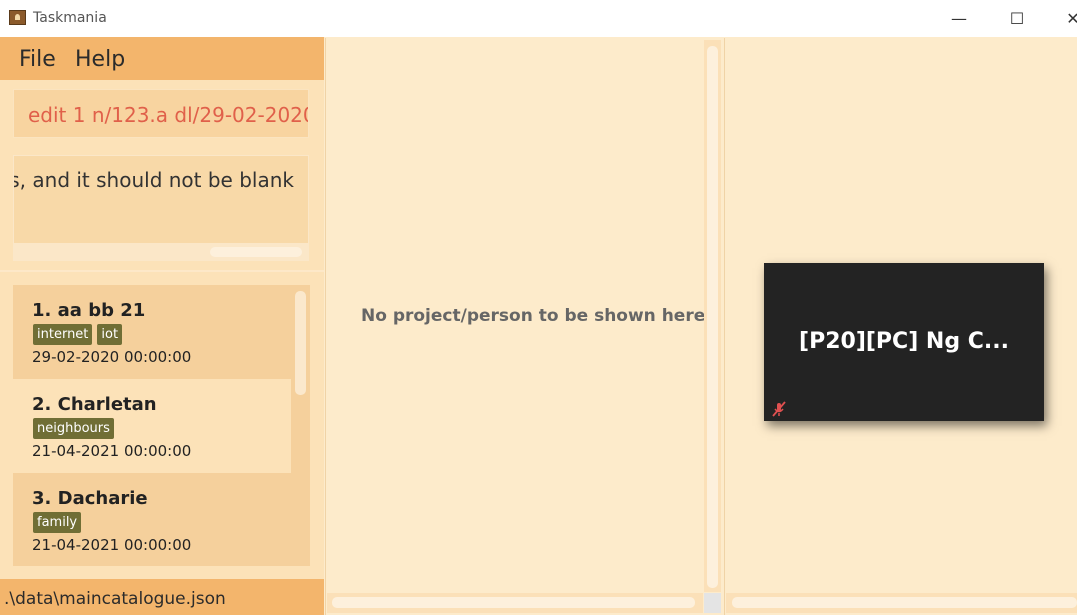  I want to click on muted-mic-icon, so click(779, 409).